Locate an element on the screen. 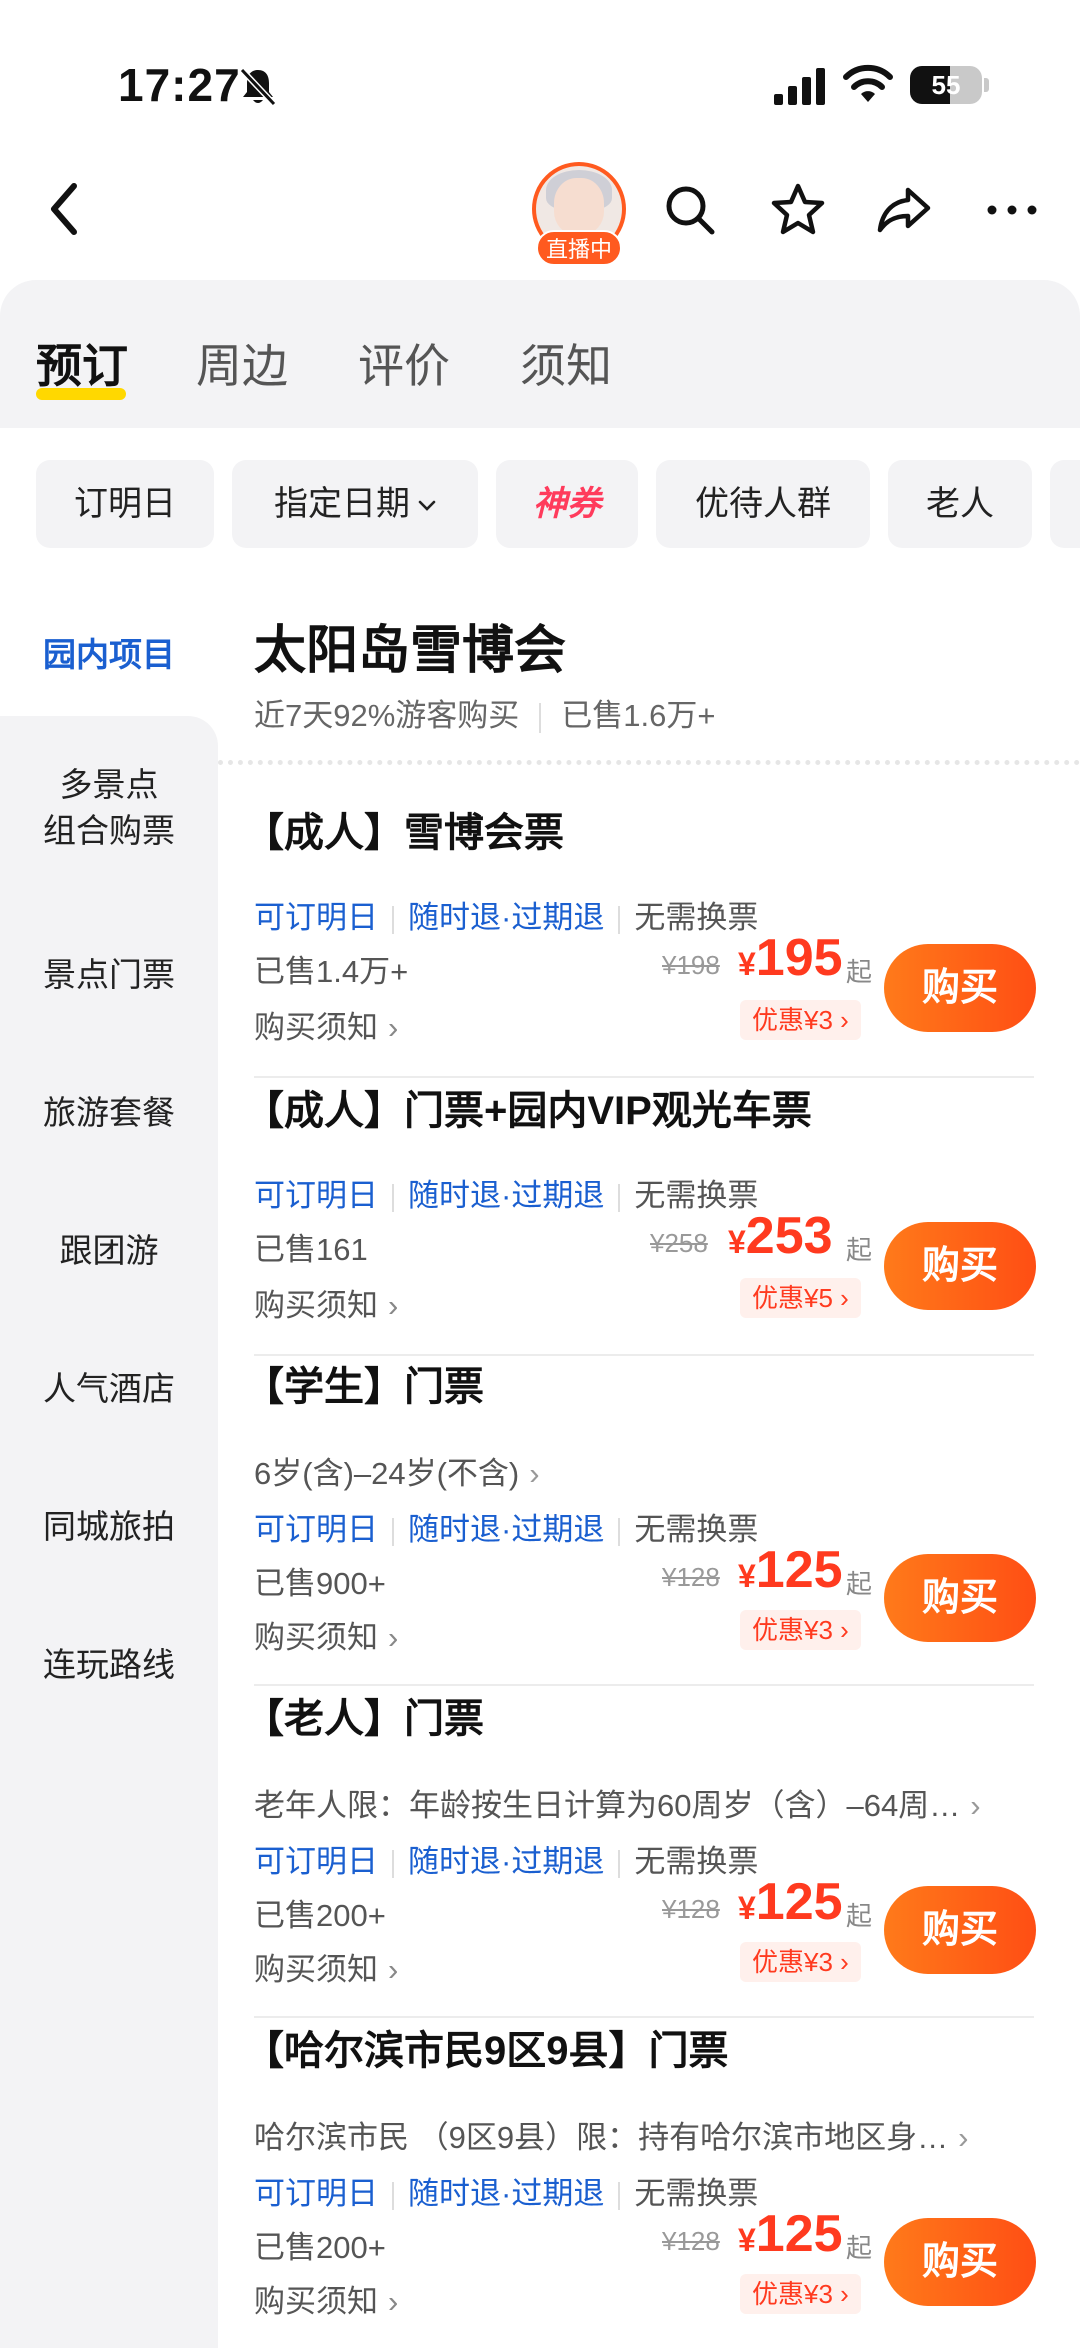  product-sold: 已售900+ is located at coordinates (320, 1583).